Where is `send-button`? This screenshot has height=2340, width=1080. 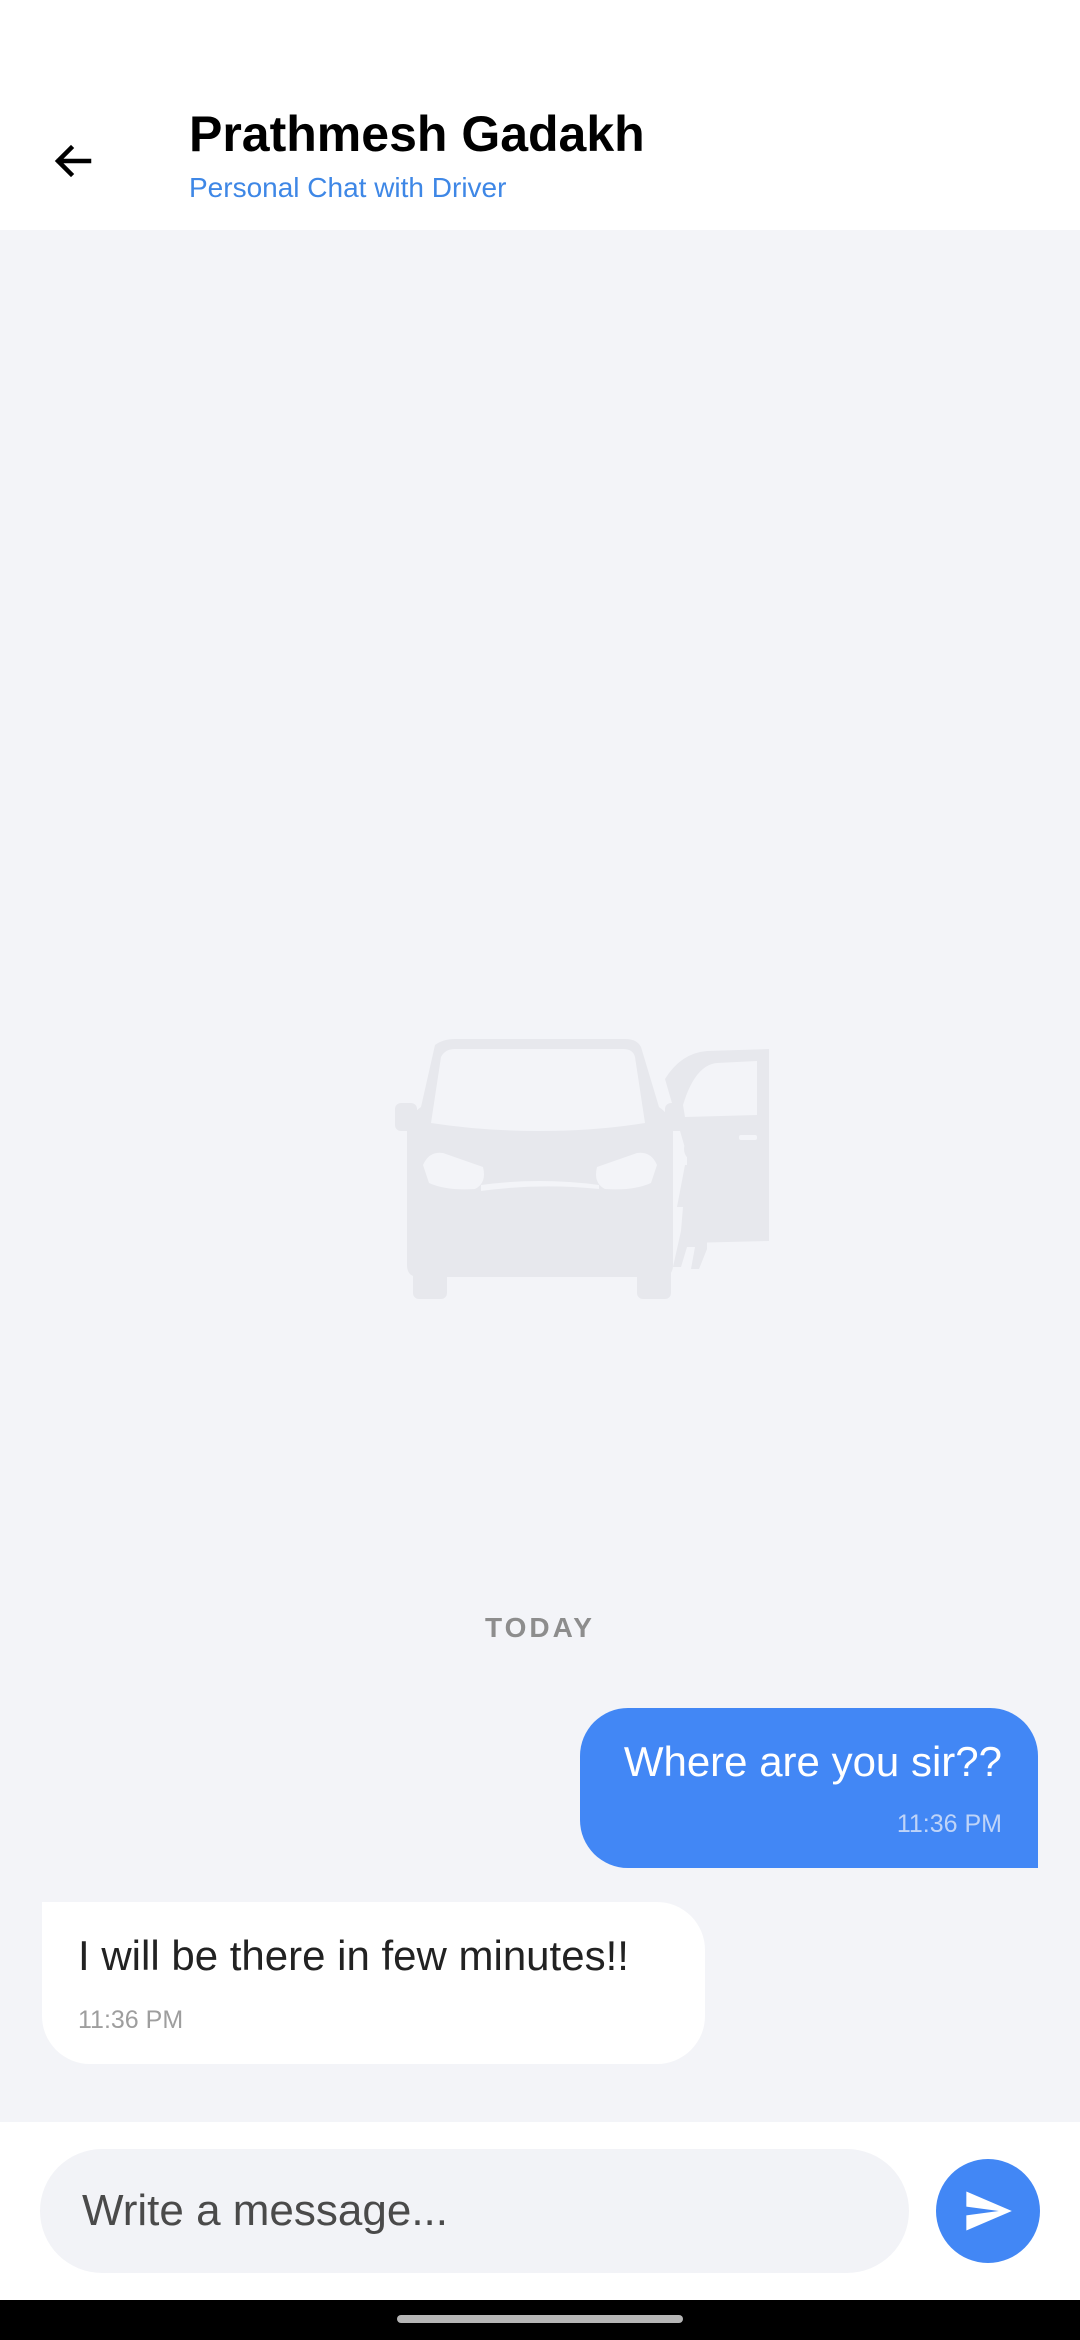 send-button is located at coordinates (988, 2211).